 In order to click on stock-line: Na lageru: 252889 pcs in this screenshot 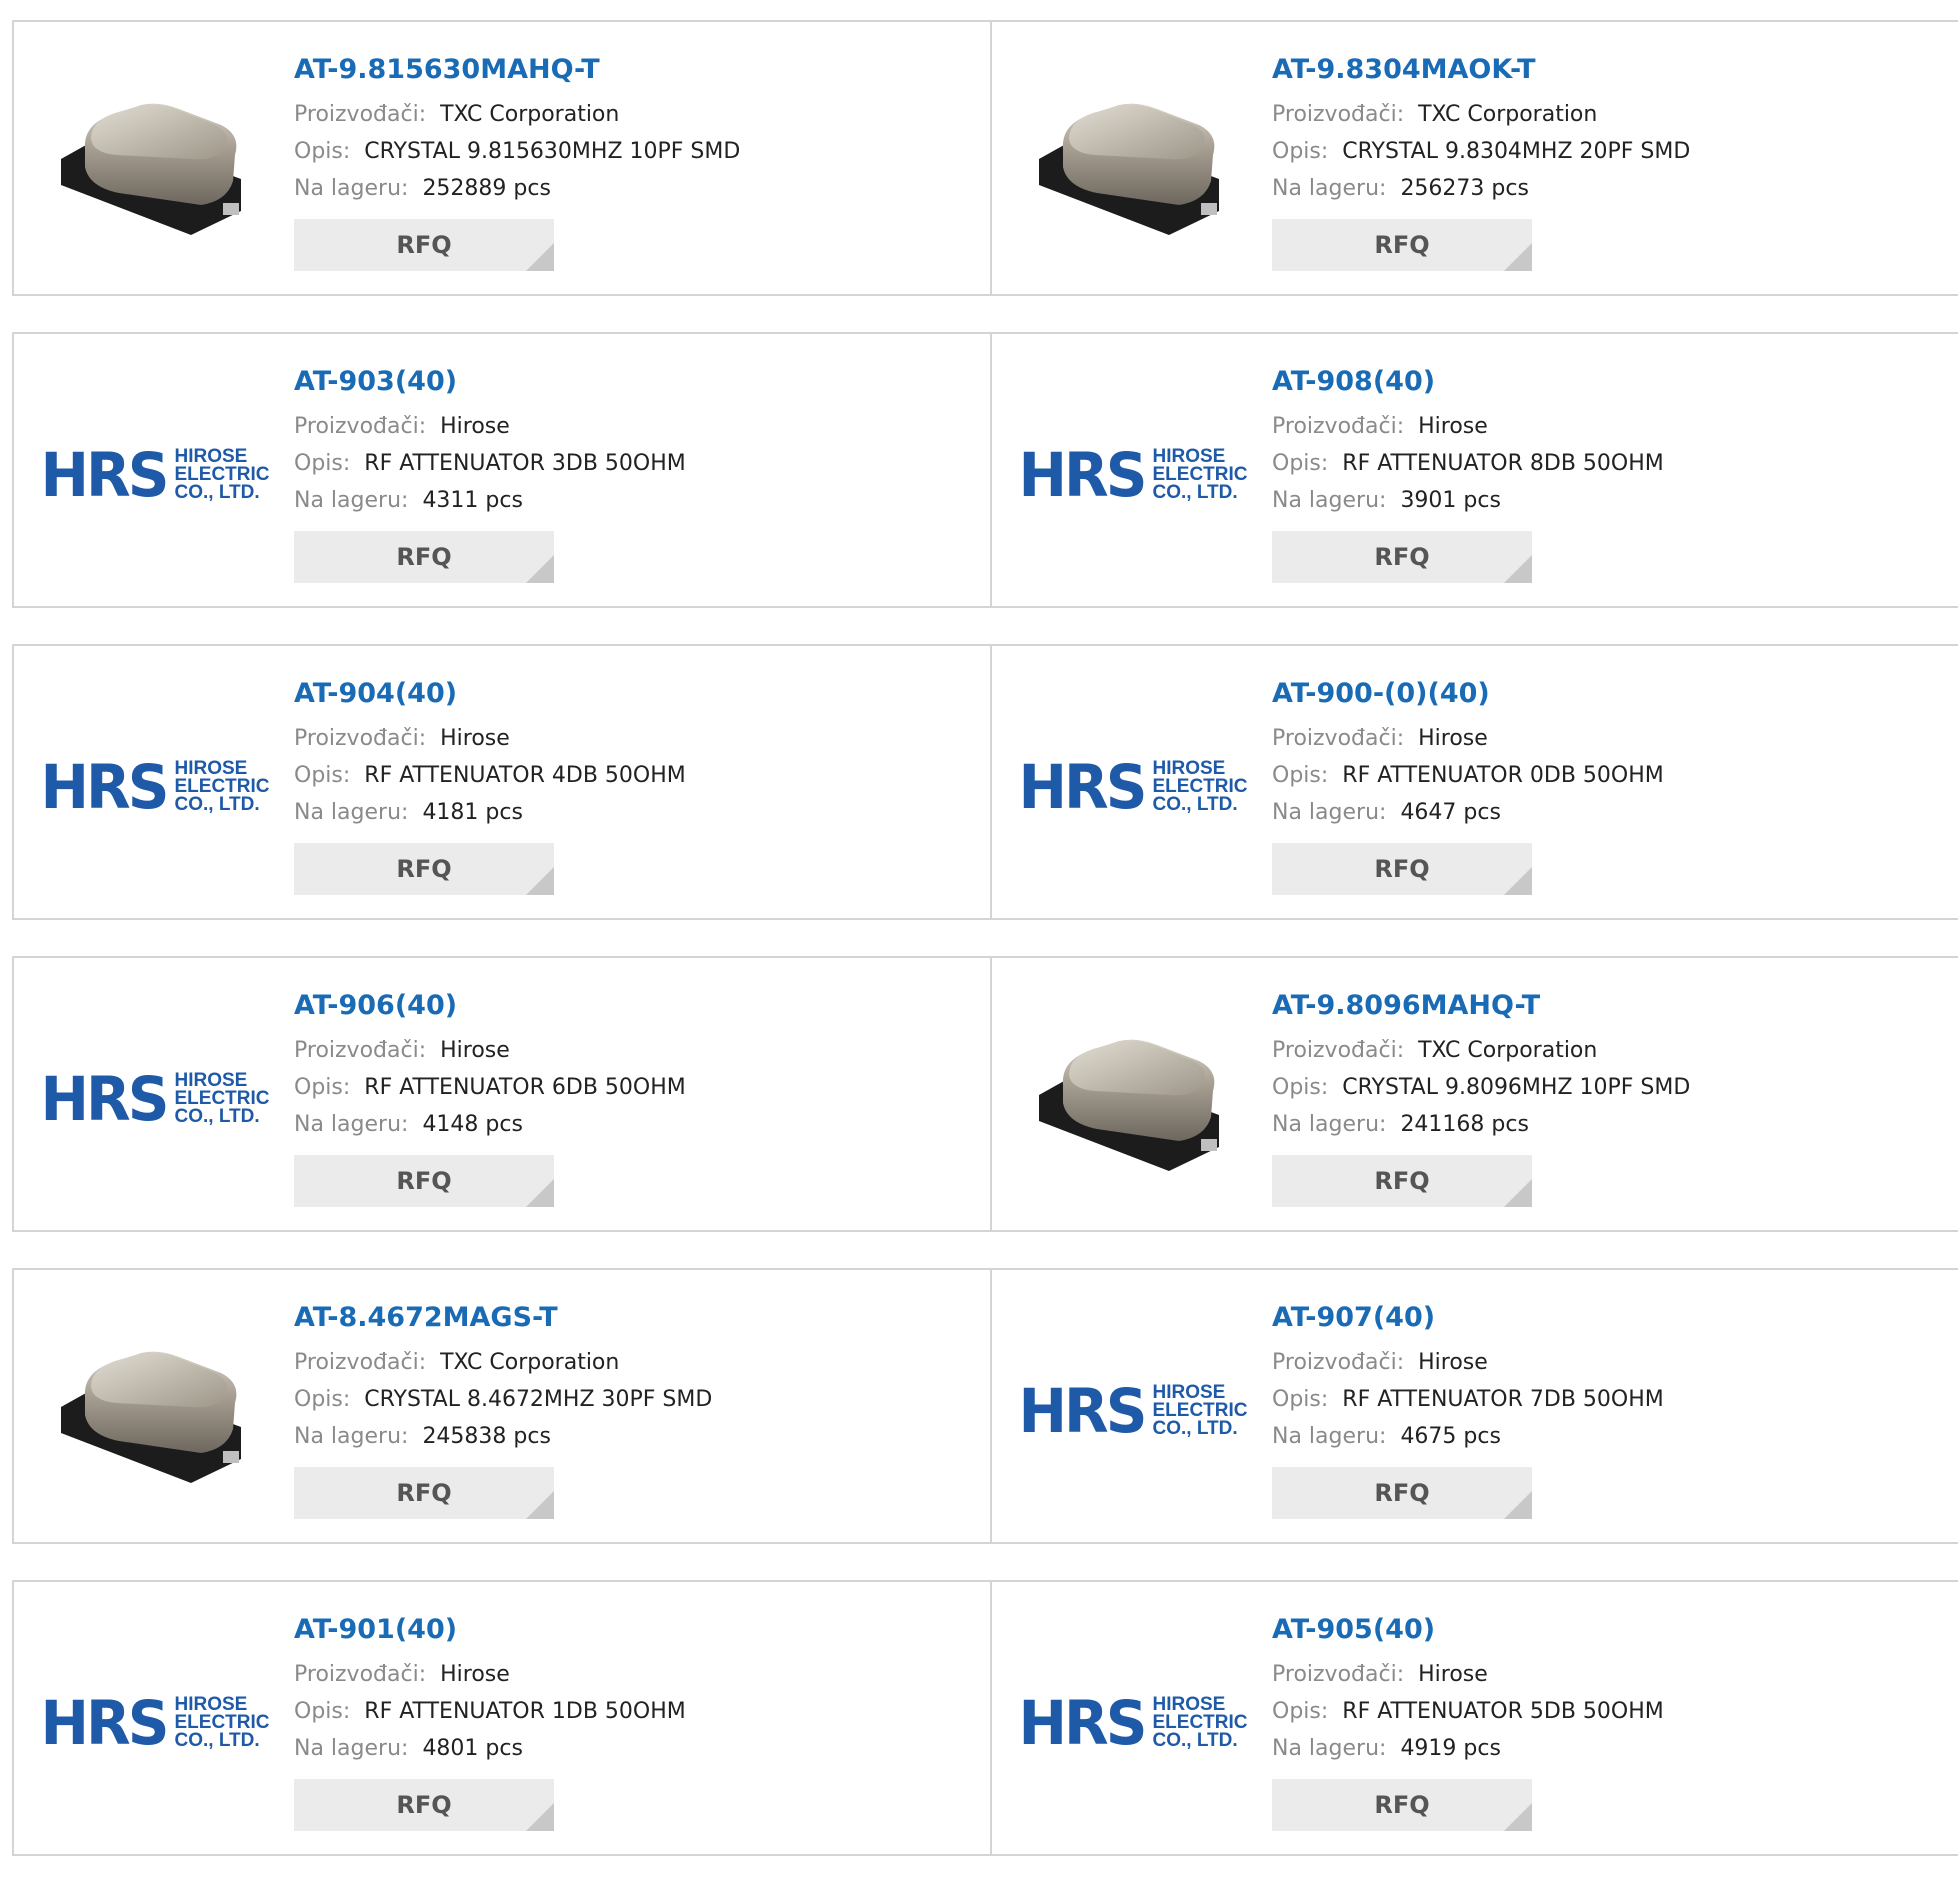, I will do `click(637, 188)`.